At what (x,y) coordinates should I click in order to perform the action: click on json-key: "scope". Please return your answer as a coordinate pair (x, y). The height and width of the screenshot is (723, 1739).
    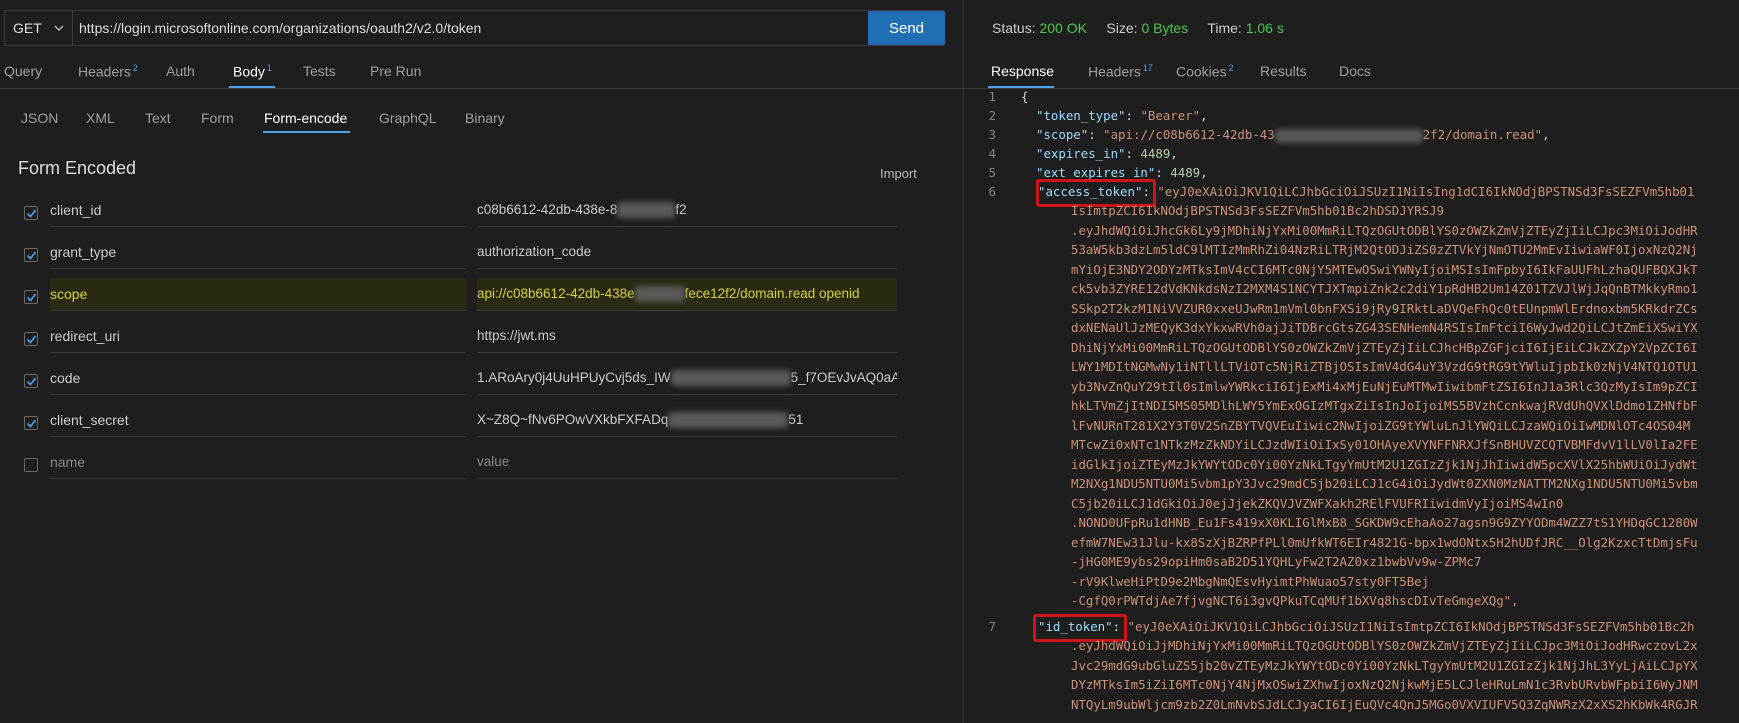
    Looking at the image, I should click on (1062, 134).